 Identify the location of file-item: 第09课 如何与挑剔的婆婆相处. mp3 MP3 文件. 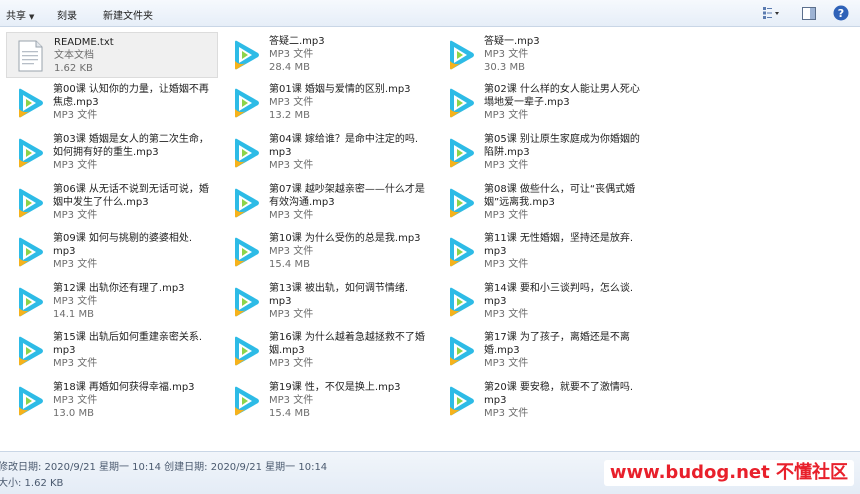
(112, 252).